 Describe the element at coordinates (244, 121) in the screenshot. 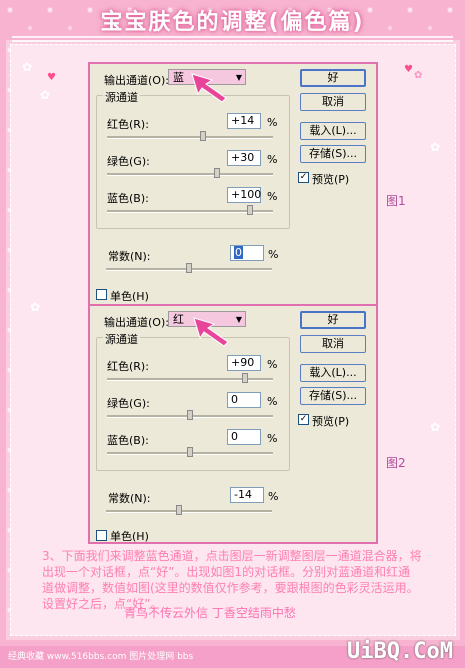

I see `red-value-input: +14` at that location.